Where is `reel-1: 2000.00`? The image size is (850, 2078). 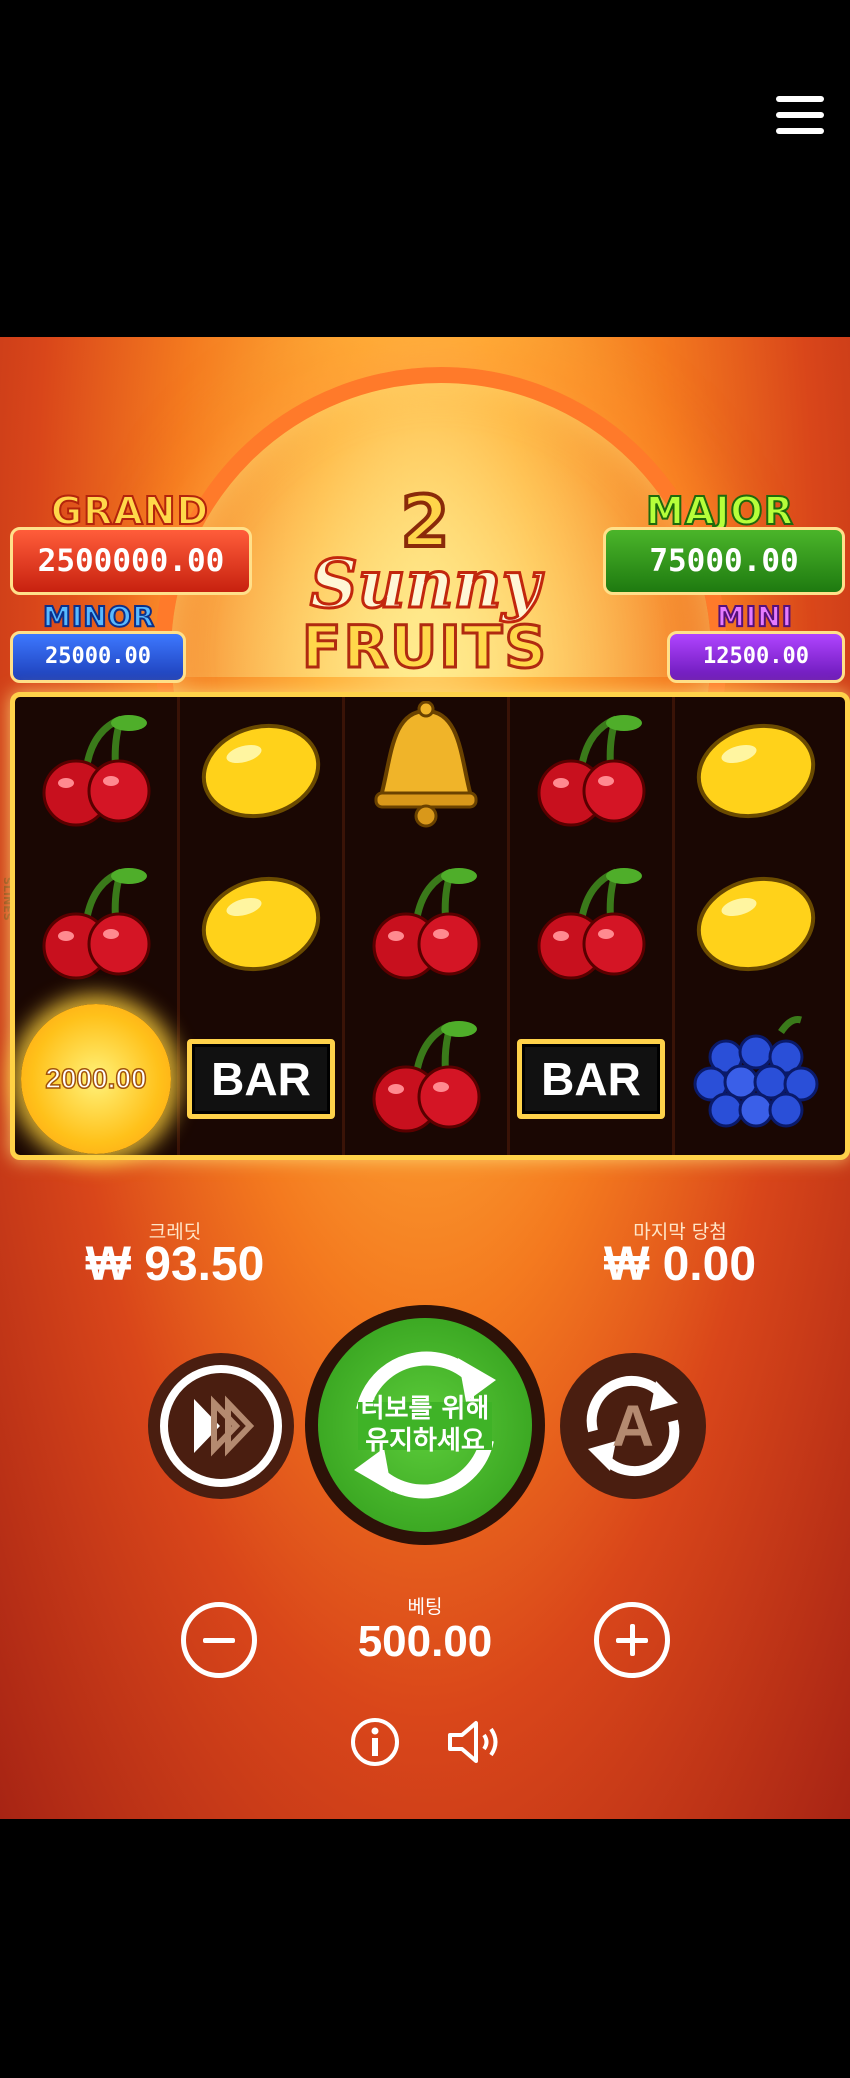 reel-1: 2000.00 is located at coordinates (97, 926).